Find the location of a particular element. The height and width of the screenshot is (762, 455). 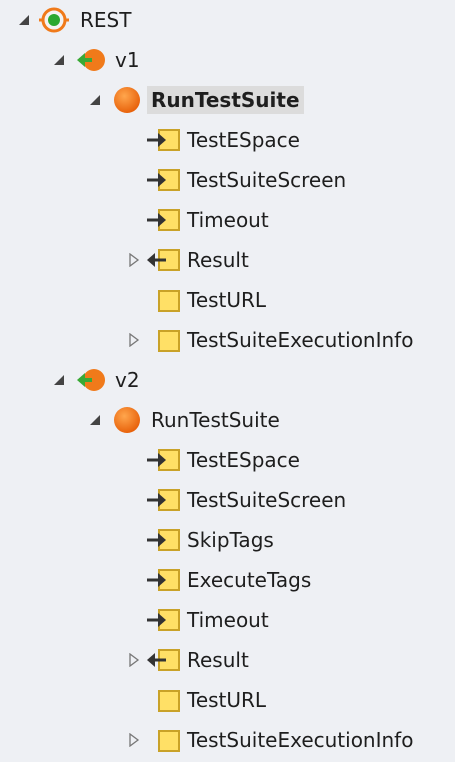

tree-node-method-runtestsuite-v2: RunTestSuite is located at coordinates (227, 420).